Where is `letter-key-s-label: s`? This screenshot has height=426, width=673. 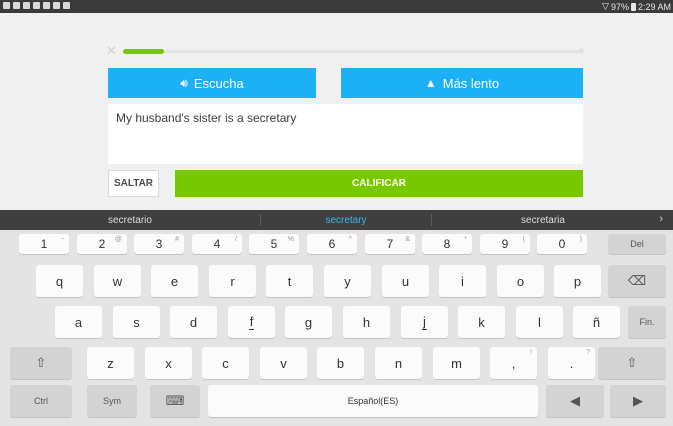
letter-key-s-label: s is located at coordinates (136, 322).